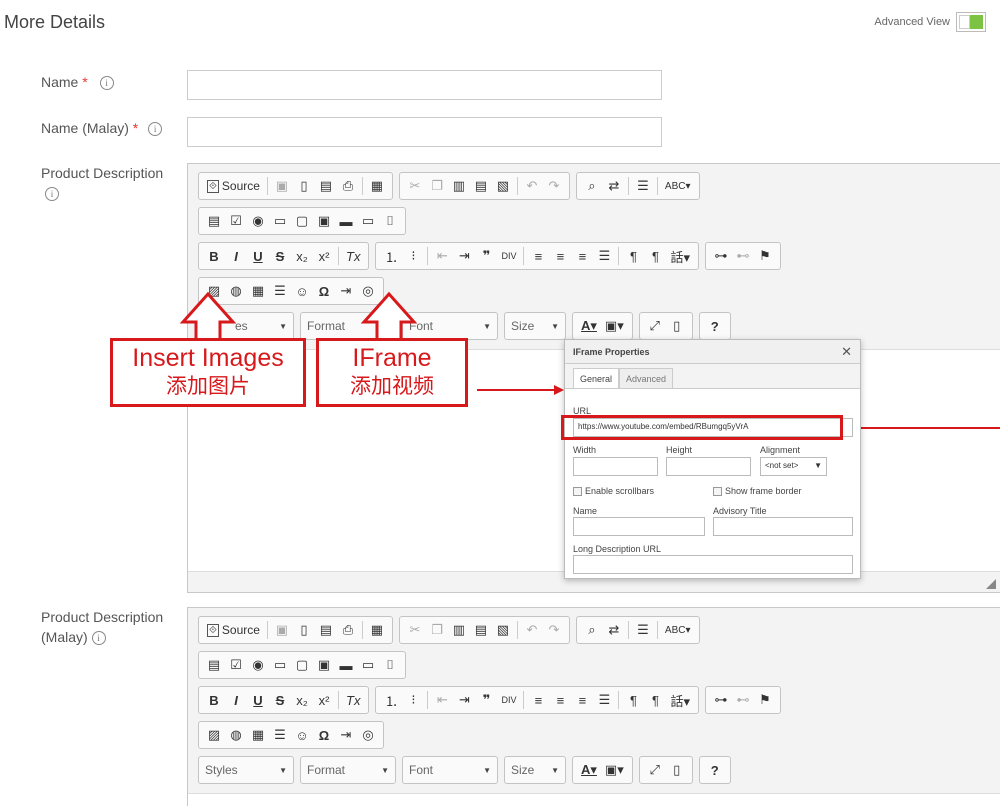 The height and width of the screenshot is (806, 1000). I want to click on show-frame-border-row: Show frame border, so click(757, 491).